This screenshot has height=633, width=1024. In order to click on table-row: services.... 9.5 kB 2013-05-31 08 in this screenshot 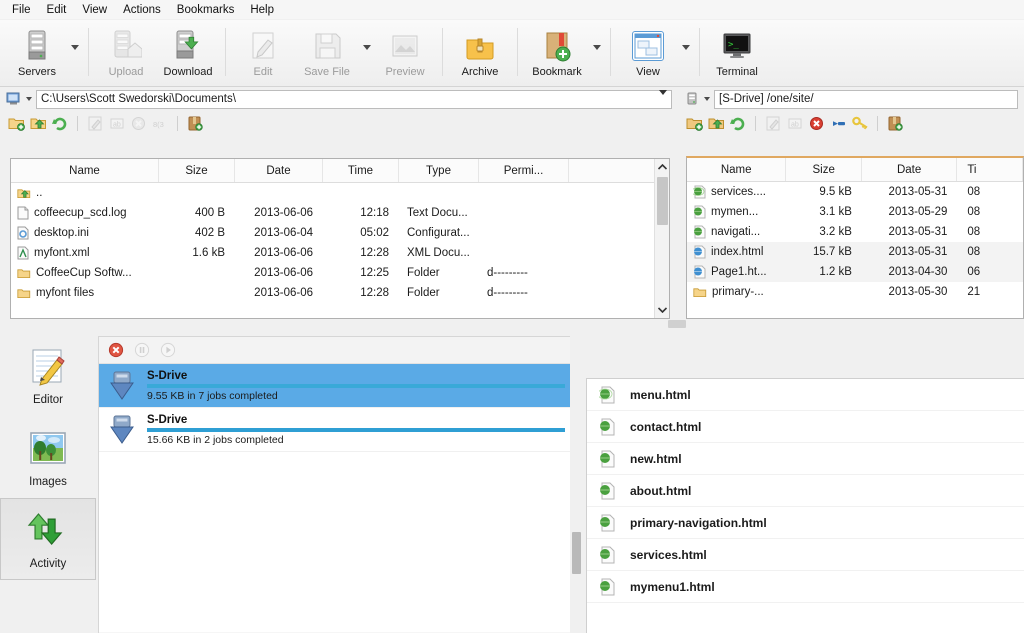, I will do `click(855, 192)`.